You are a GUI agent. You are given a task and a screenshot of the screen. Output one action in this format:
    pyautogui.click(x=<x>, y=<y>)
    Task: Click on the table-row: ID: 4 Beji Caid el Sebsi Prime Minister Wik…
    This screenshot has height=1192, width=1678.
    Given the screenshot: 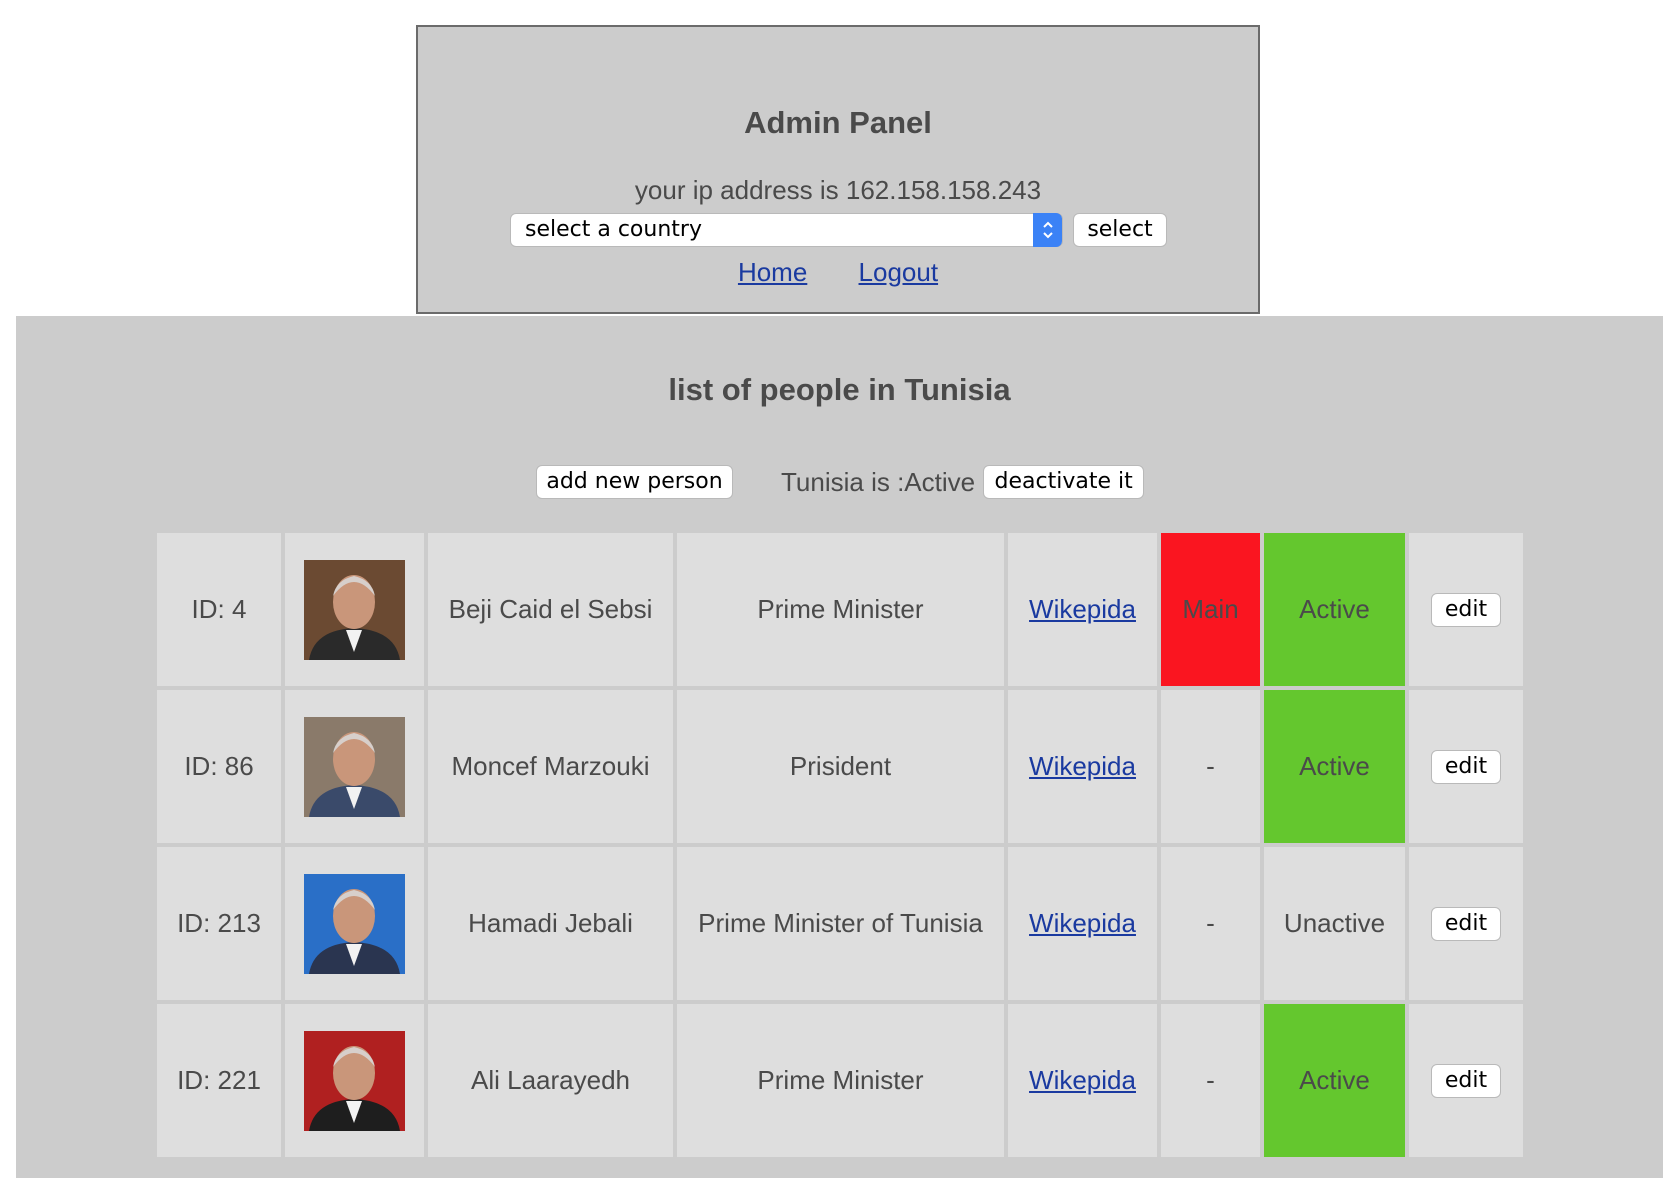 What is the action you would take?
    pyautogui.click(x=840, y=609)
    